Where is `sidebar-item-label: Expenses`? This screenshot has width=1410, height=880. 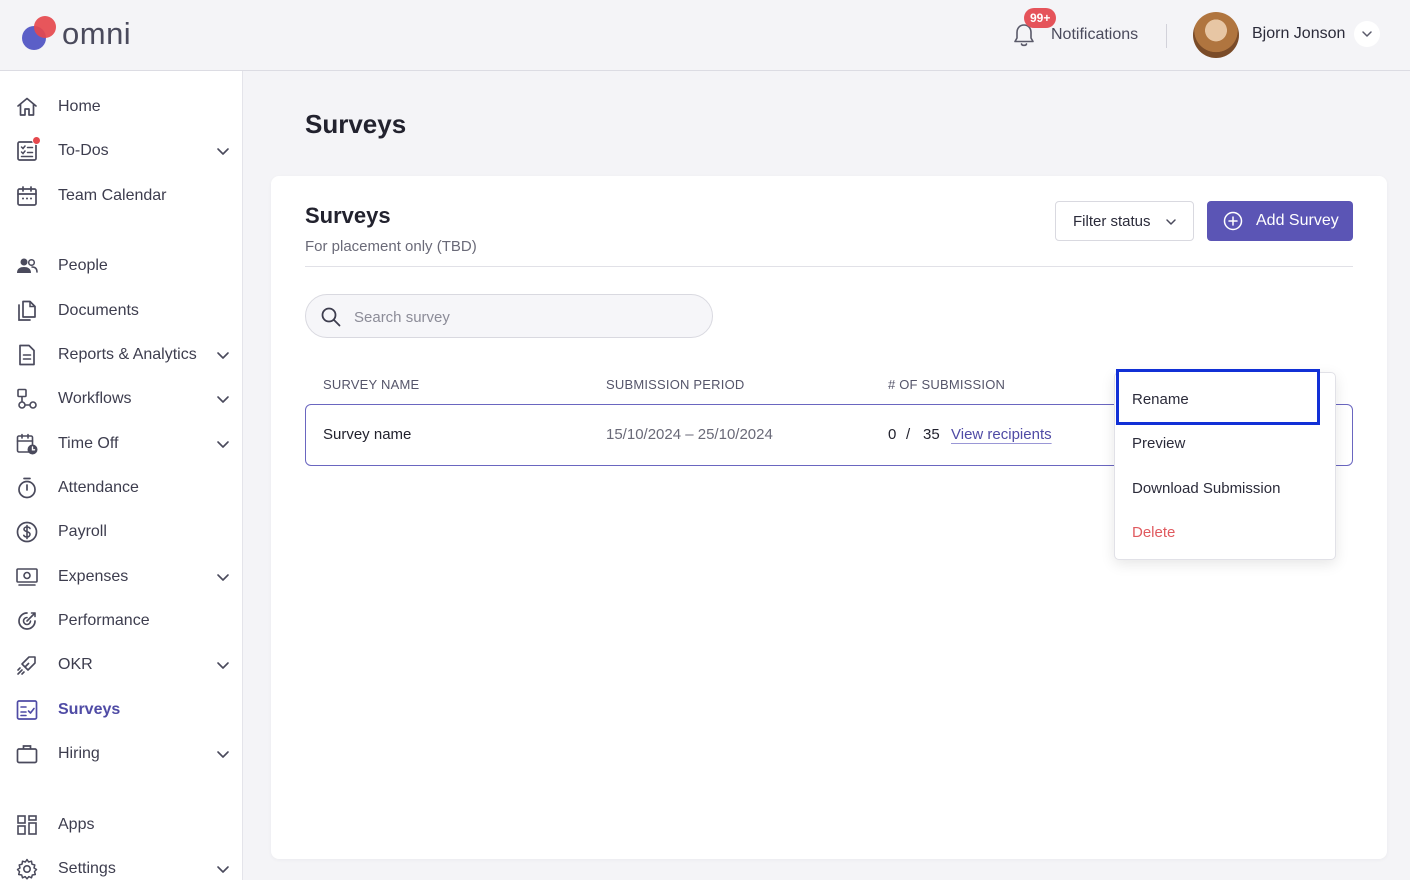 sidebar-item-label: Expenses is located at coordinates (93, 576).